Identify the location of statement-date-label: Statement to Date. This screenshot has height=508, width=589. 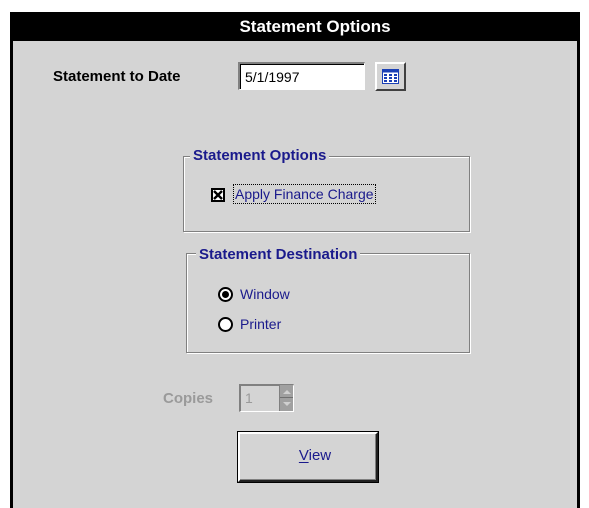
(117, 76).